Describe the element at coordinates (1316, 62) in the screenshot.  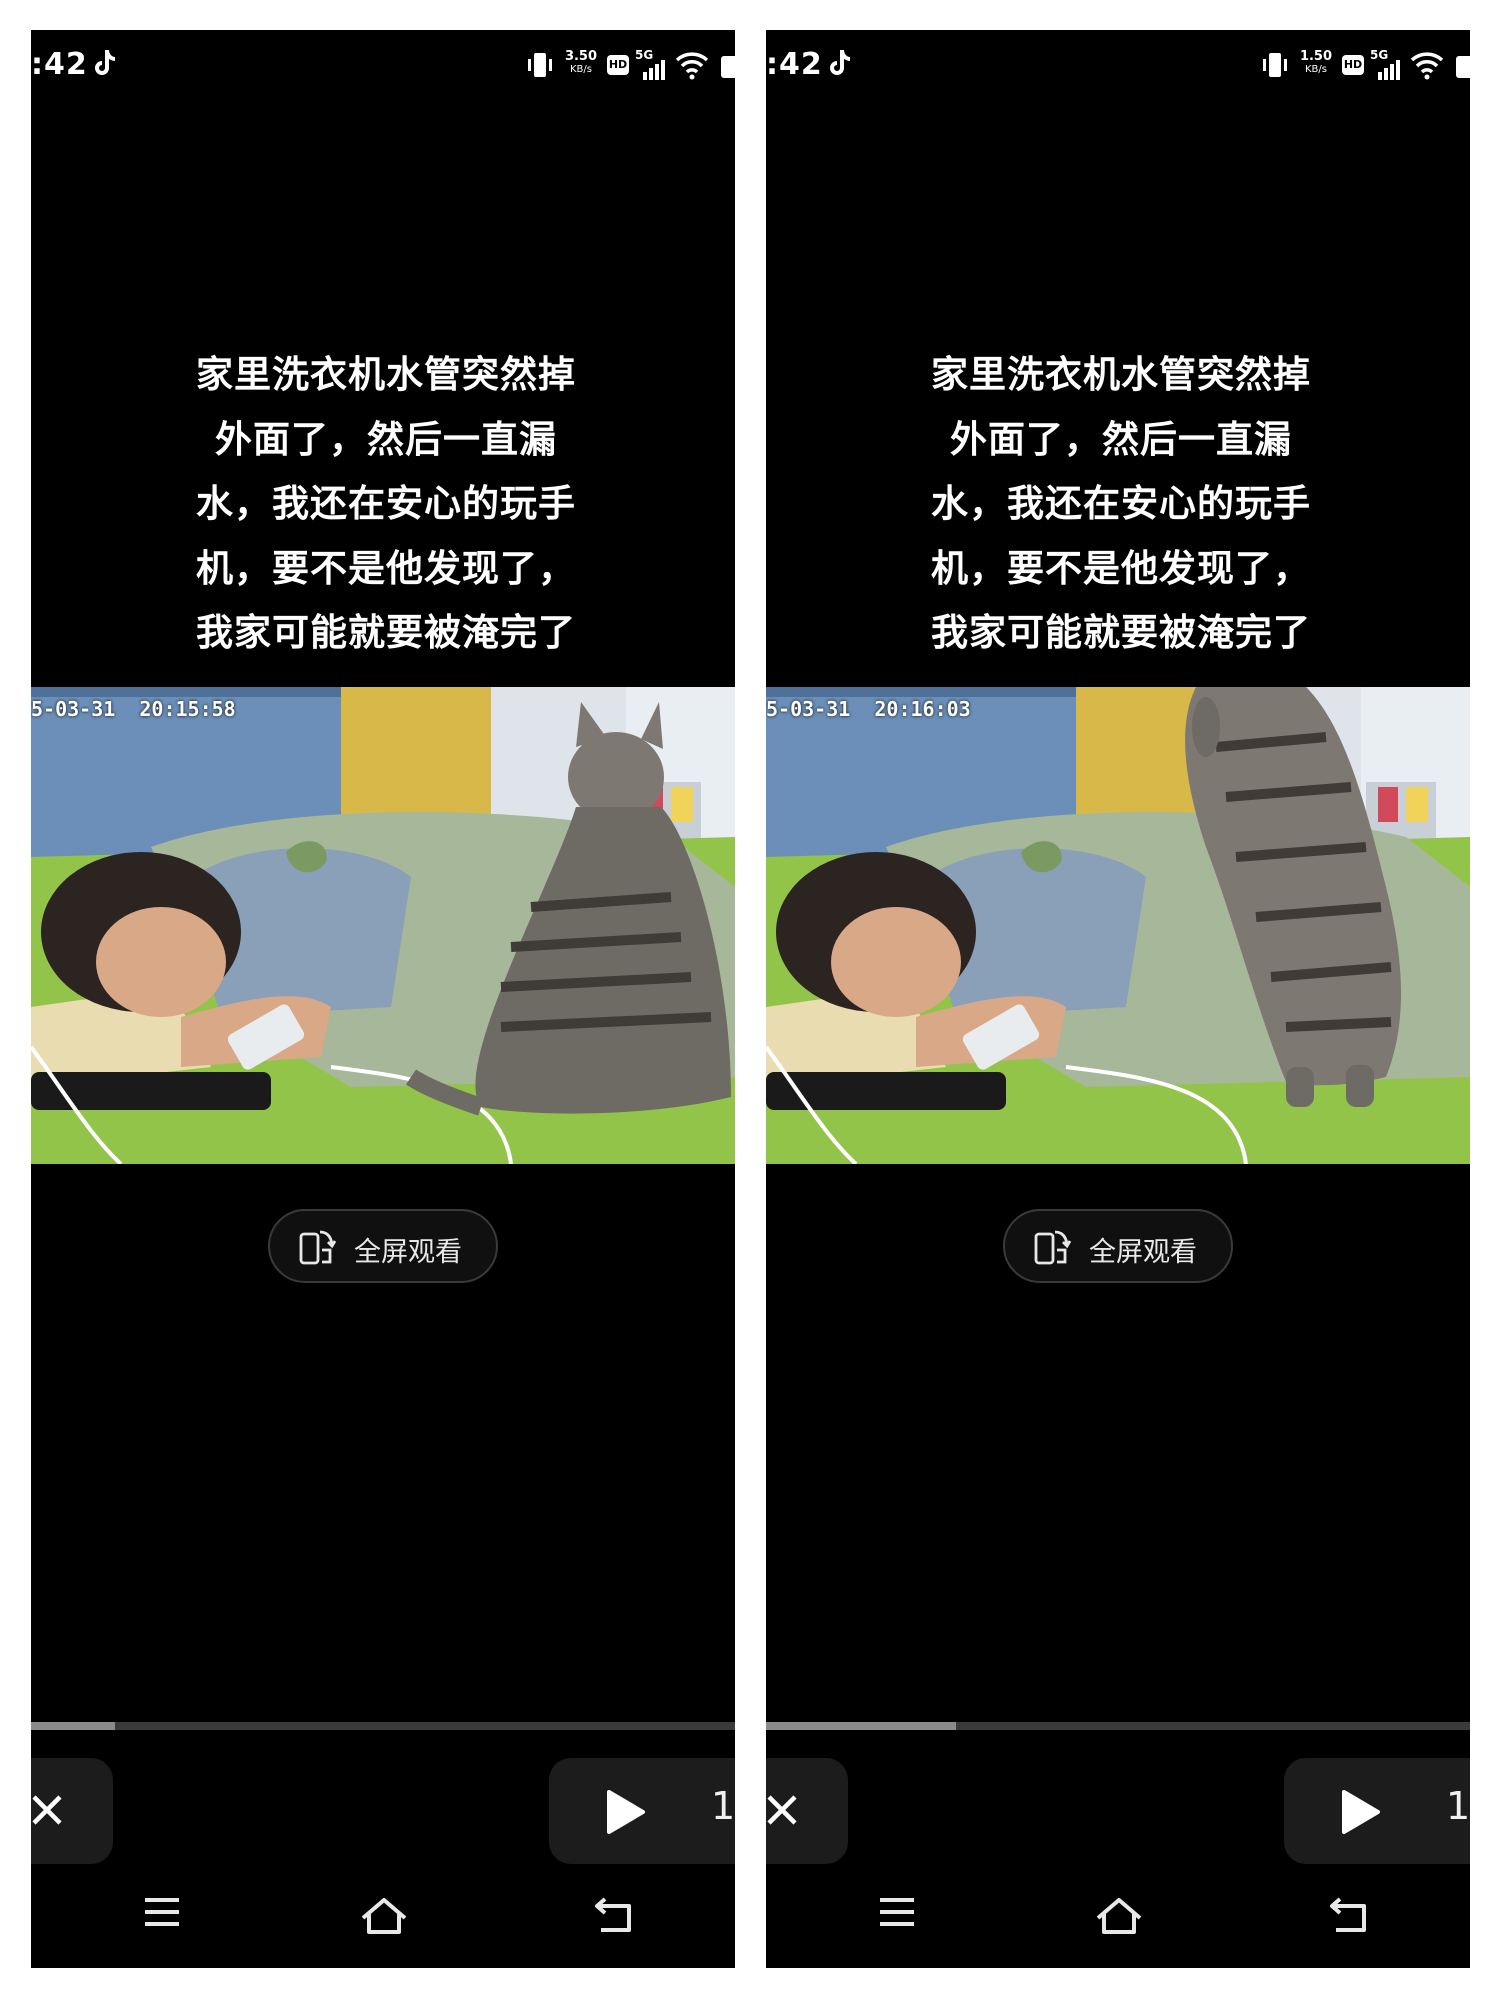
I see `net-speed: 1.50 KB/s` at that location.